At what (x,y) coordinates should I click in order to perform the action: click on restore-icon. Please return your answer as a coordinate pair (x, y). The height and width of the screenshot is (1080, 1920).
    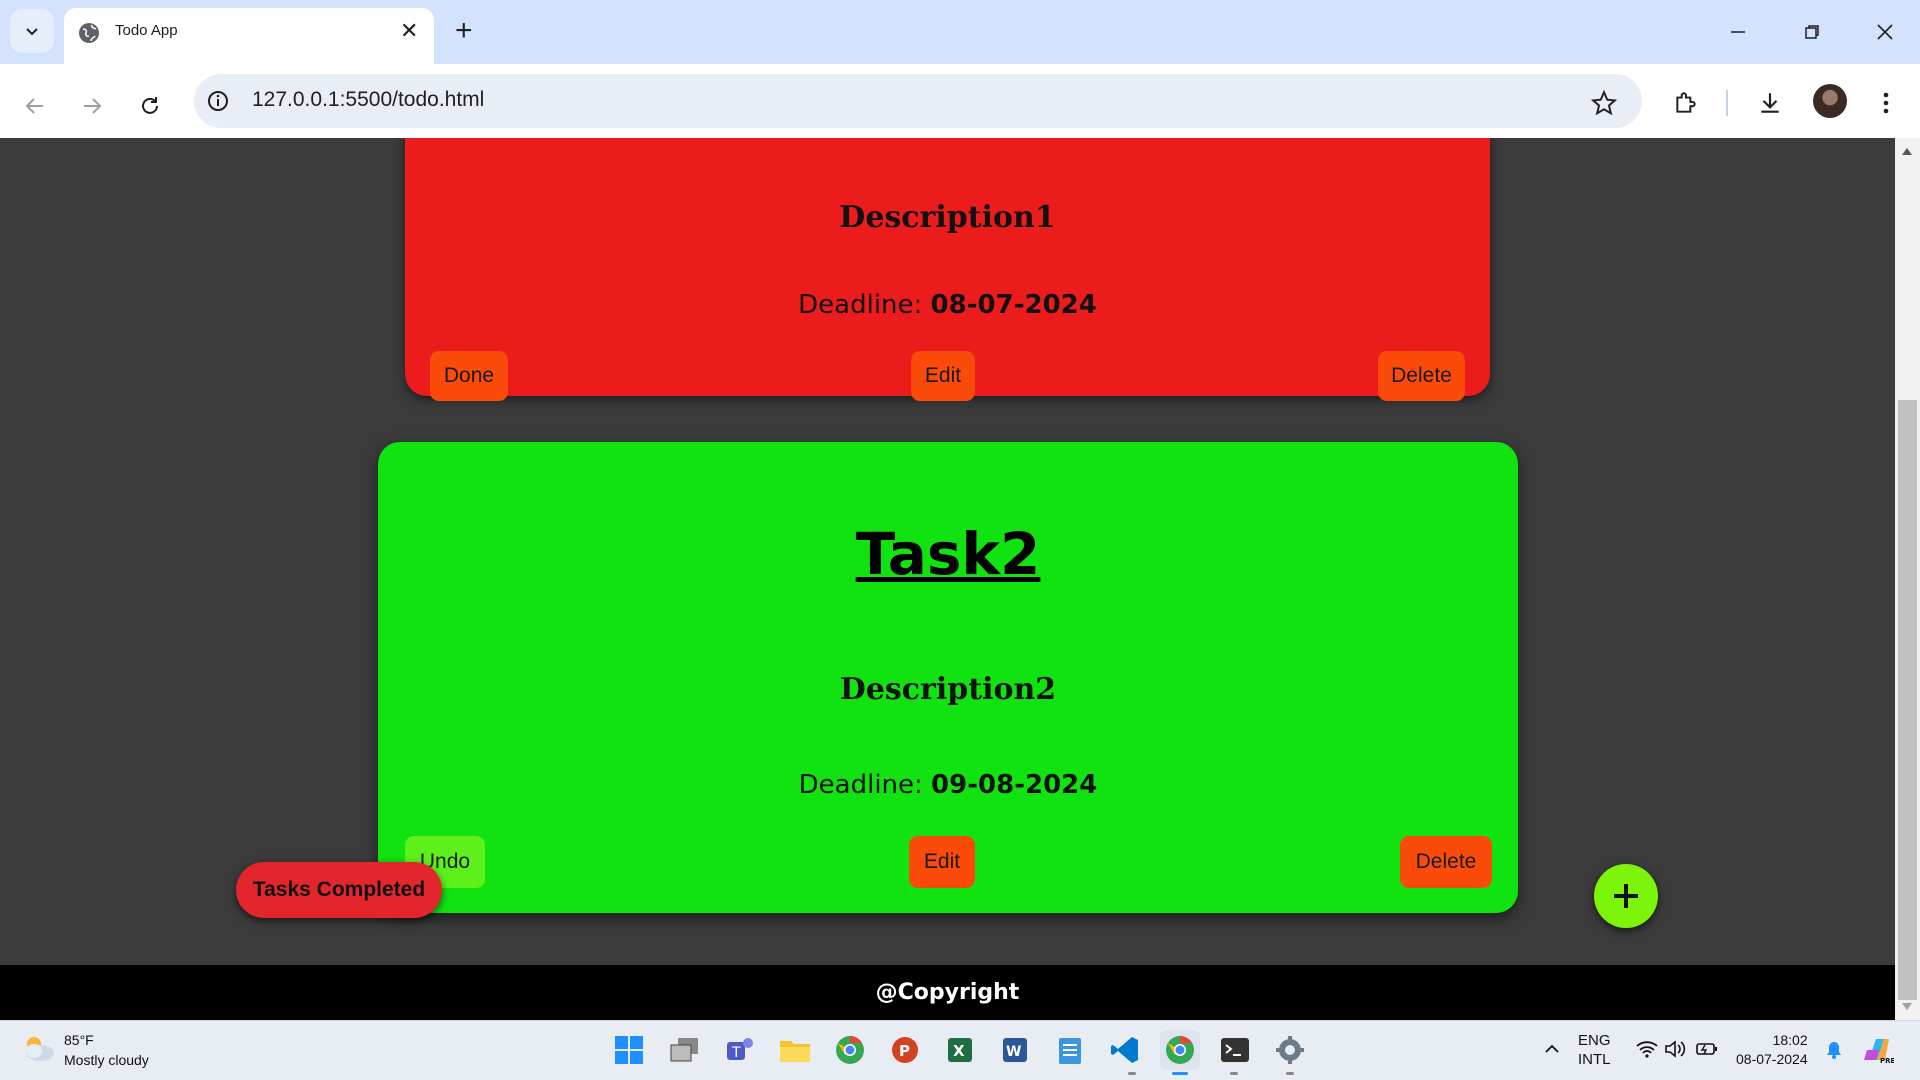
    Looking at the image, I should click on (1812, 32).